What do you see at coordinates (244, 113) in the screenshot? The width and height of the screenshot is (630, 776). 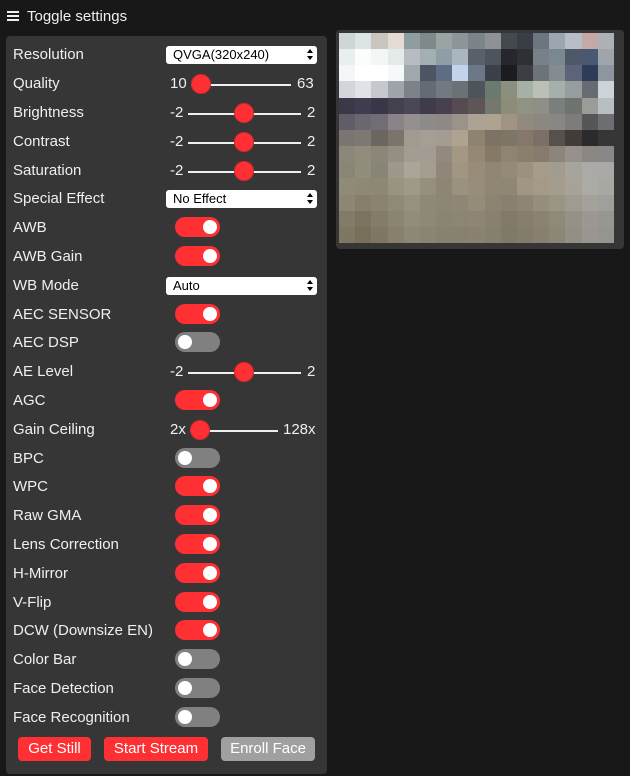 I see `brightness-slider-thumb` at bounding box center [244, 113].